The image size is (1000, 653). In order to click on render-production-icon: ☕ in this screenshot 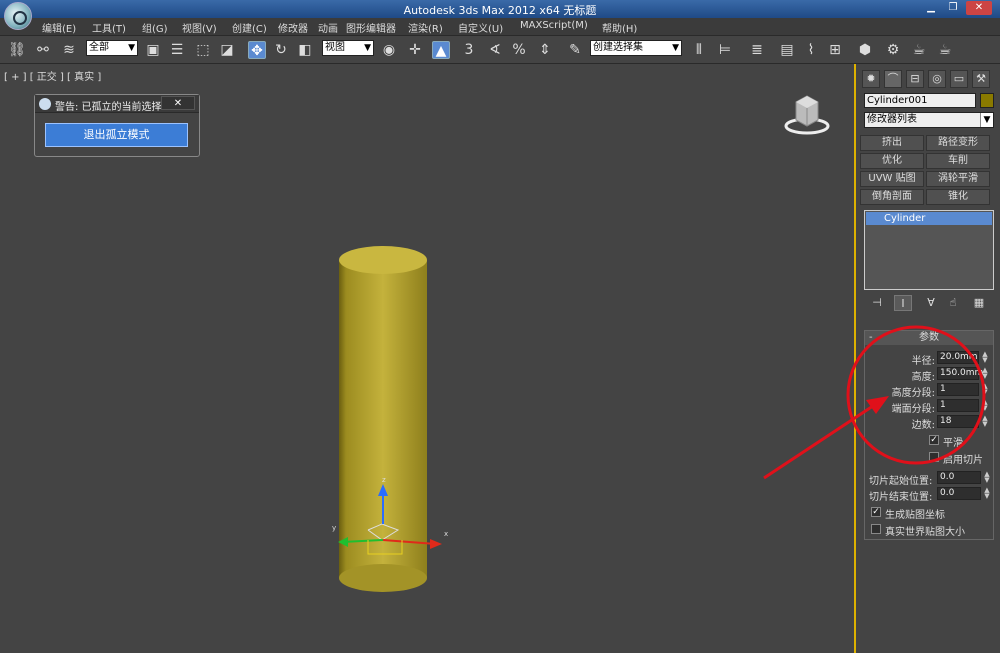, I will do `click(945, 50)`.